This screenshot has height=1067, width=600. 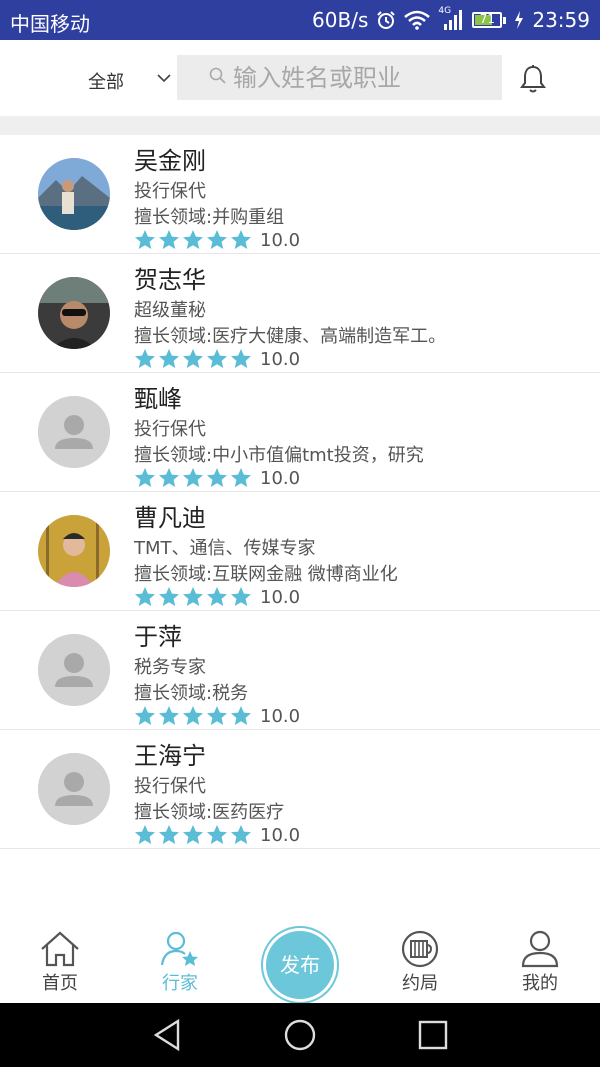 What do you see at coordinates (290, 336) in the screenshot?
I see `expert-field: 擅长领域:医疗大健康、高端制造军工。` at bounding box center [290, 336].